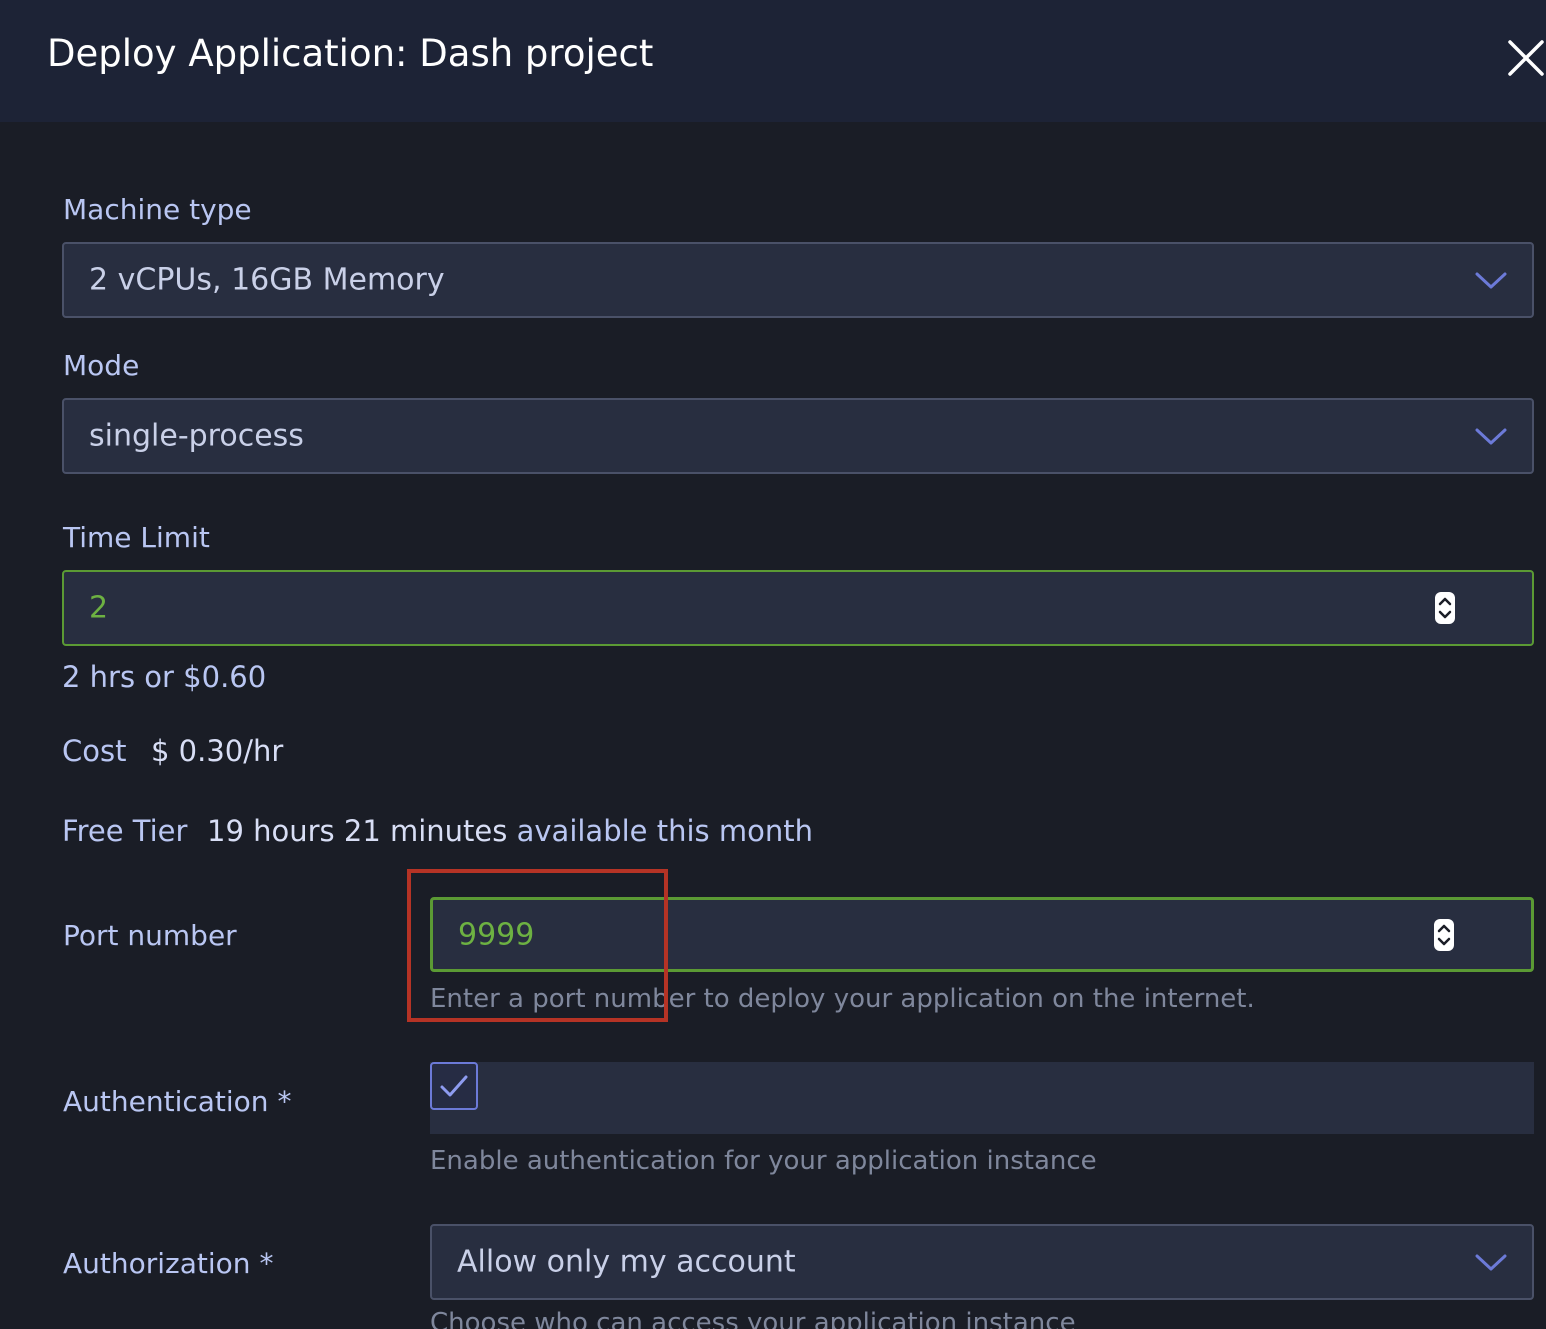  What do you see at coordinates (982, 934) in the screenshot?
I see `port-number-input: 9999` at bounding box center [982, 934].